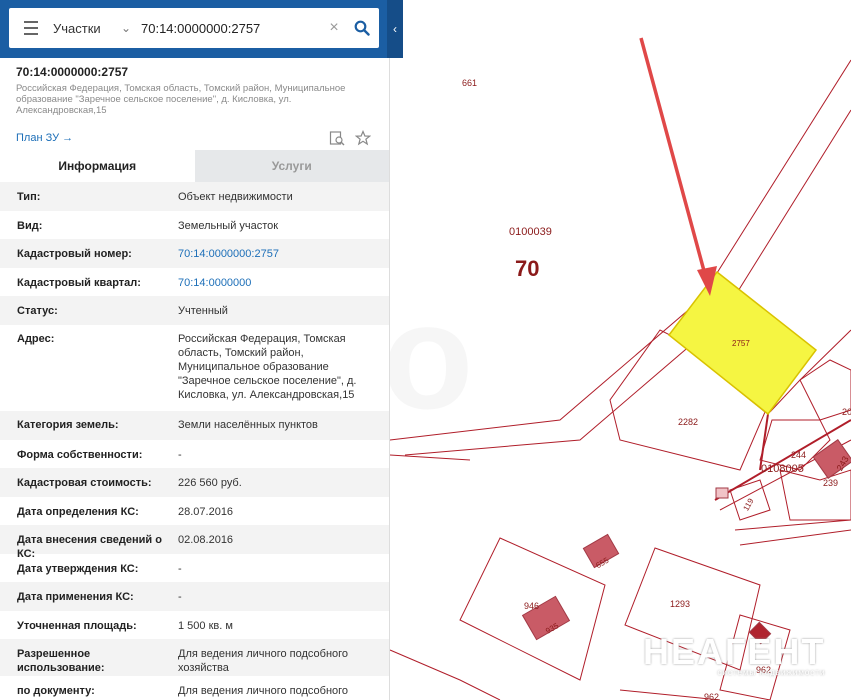  What do you see at coordinates (80, 455) in the screenshot?
I see `info-key: Форма собственности:` at bounding box center [80, 455].